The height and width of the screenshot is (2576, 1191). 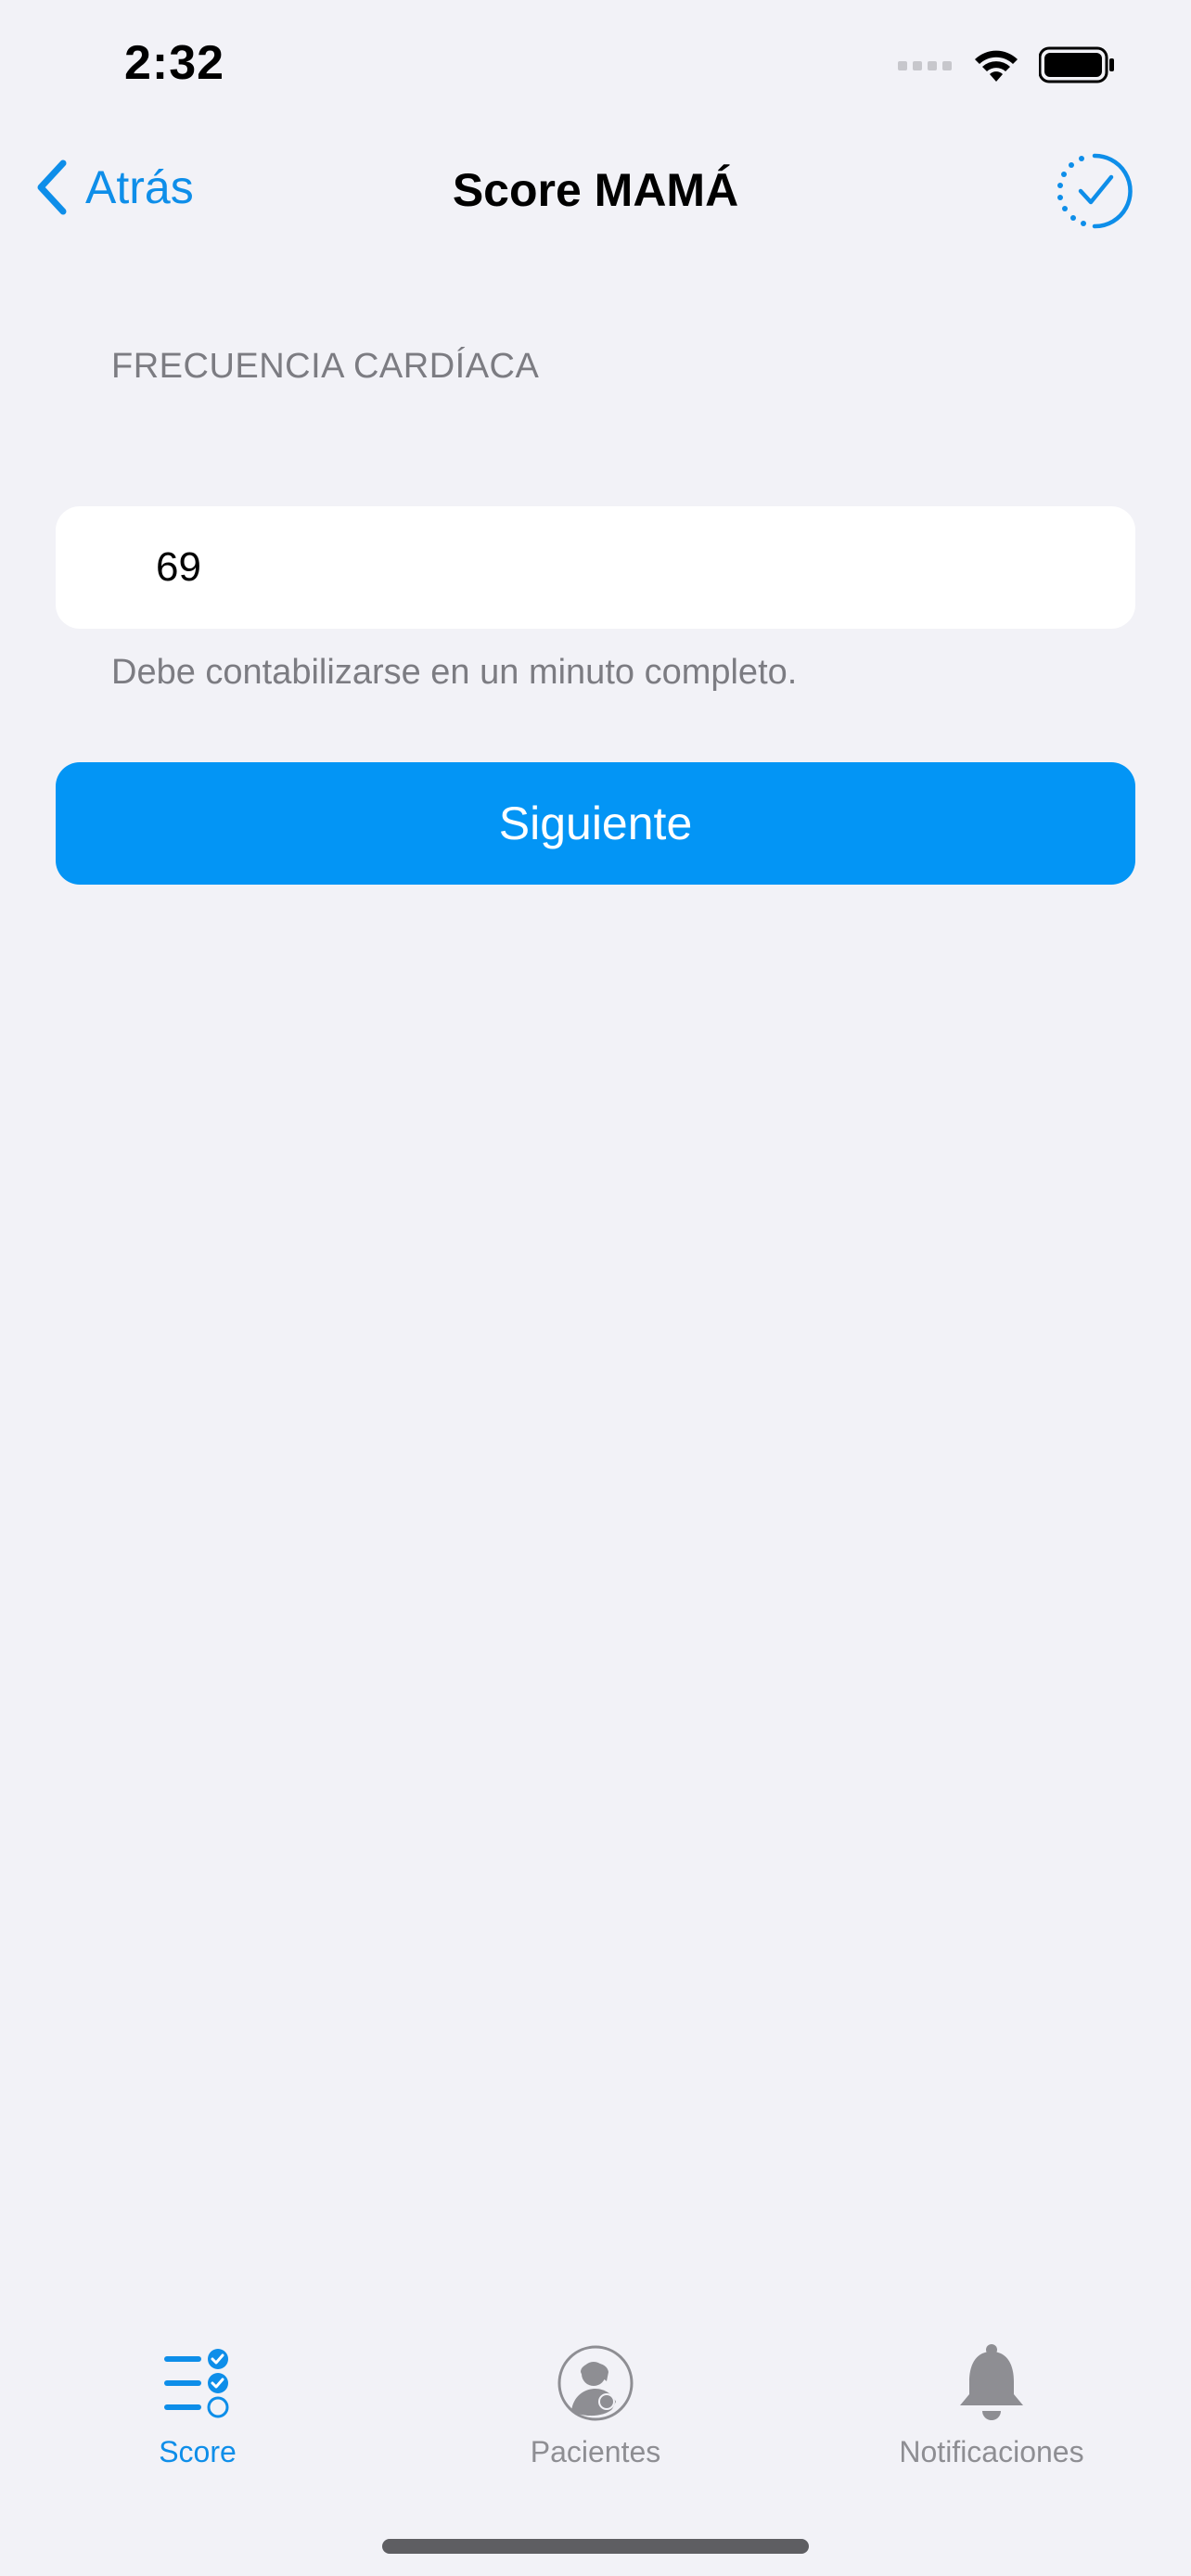 What do you see at coordinates (992, 2451) in the screenshot?
I see `tab-label: Notificaciones` at bounding box center [992, 2451].